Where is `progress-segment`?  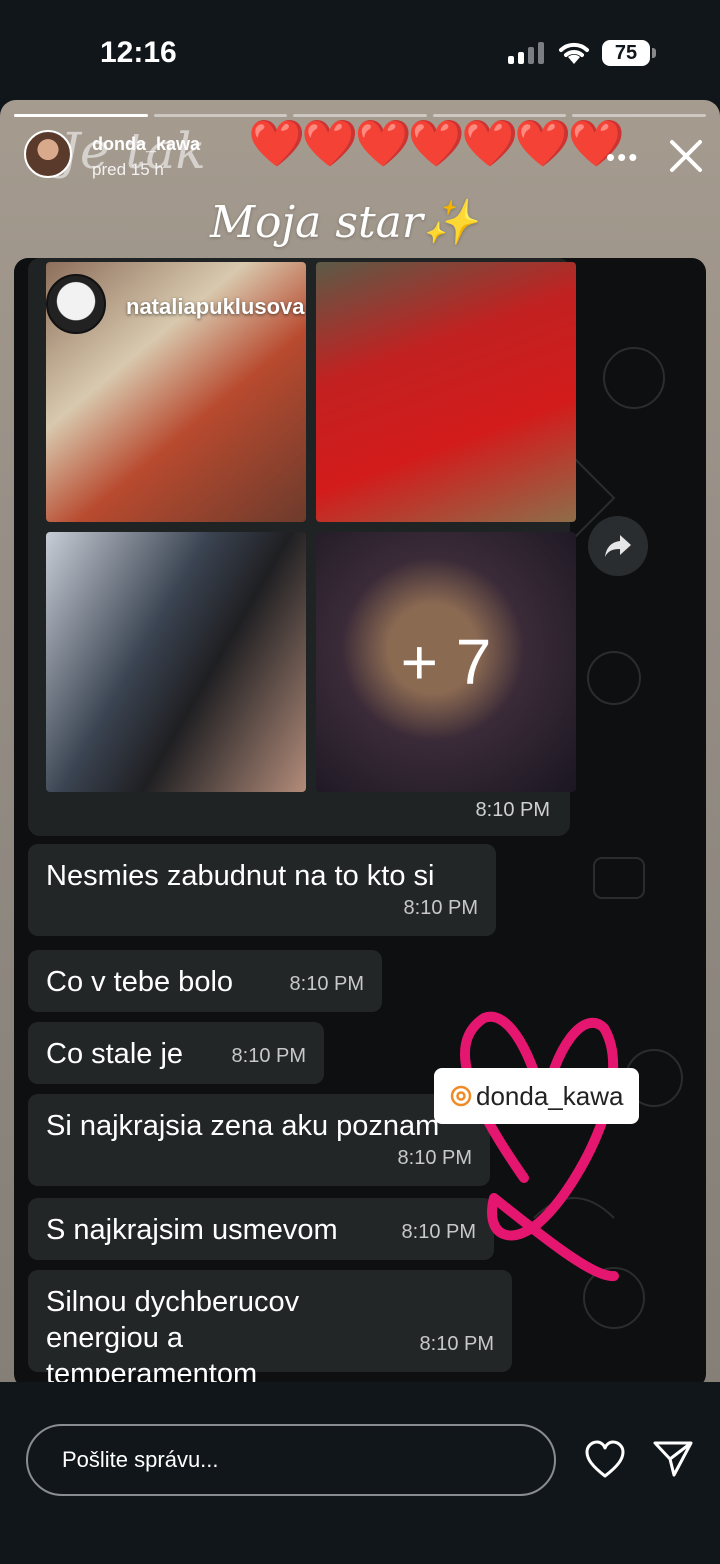
progress-segment is located at coordinates (81, 115).